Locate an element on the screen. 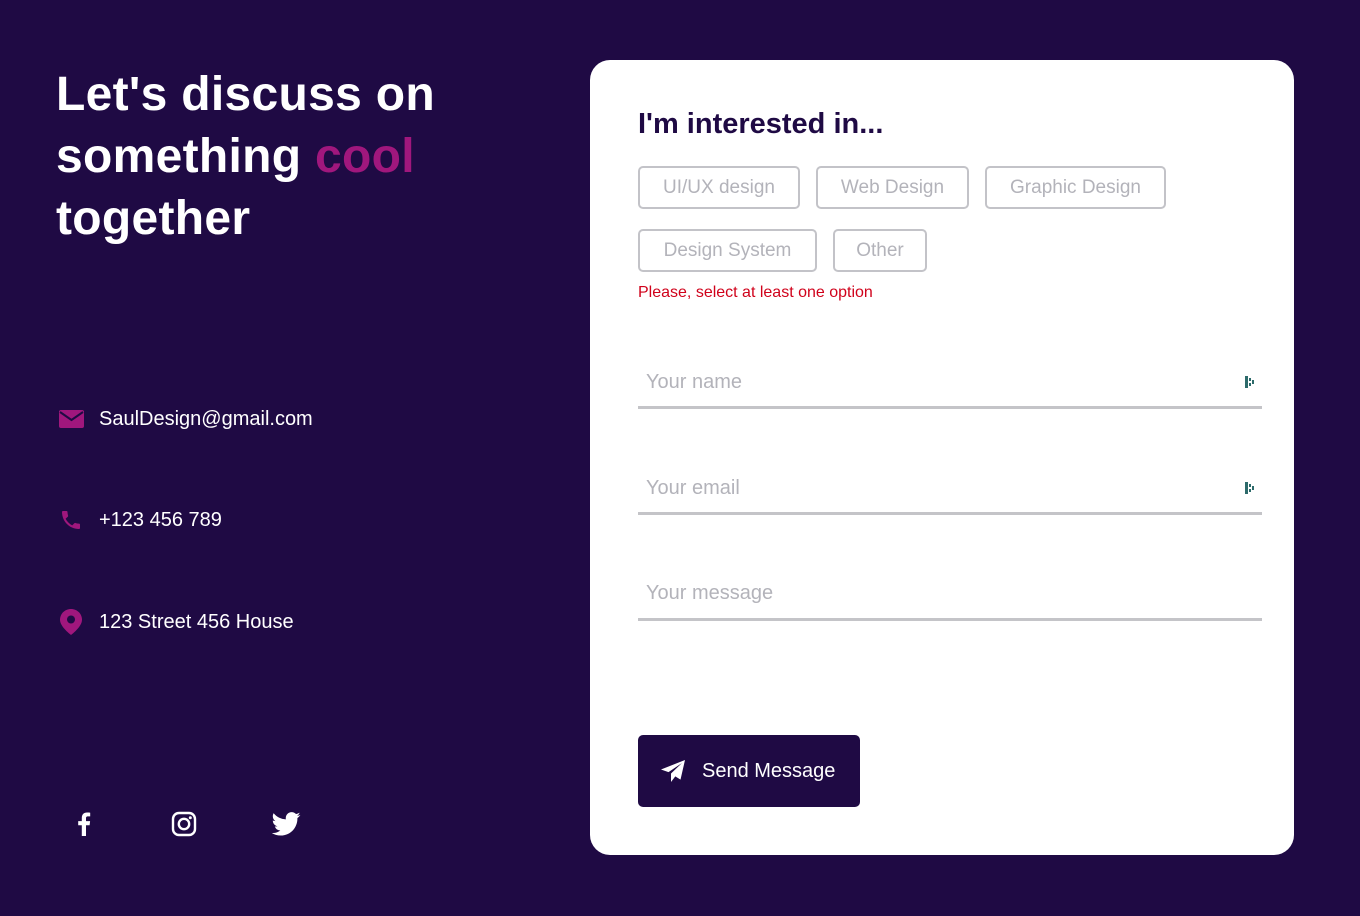  instagram-icon is located at coordinates (184, 824).